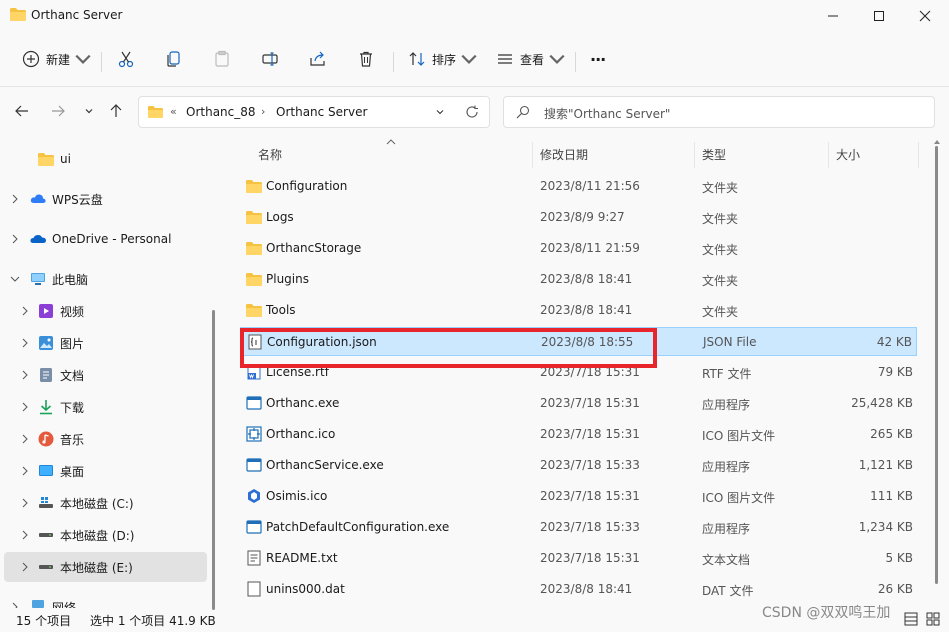  Describe the element at coordinates (126, 59) in the screenshot. I see `cut-button` at that location.